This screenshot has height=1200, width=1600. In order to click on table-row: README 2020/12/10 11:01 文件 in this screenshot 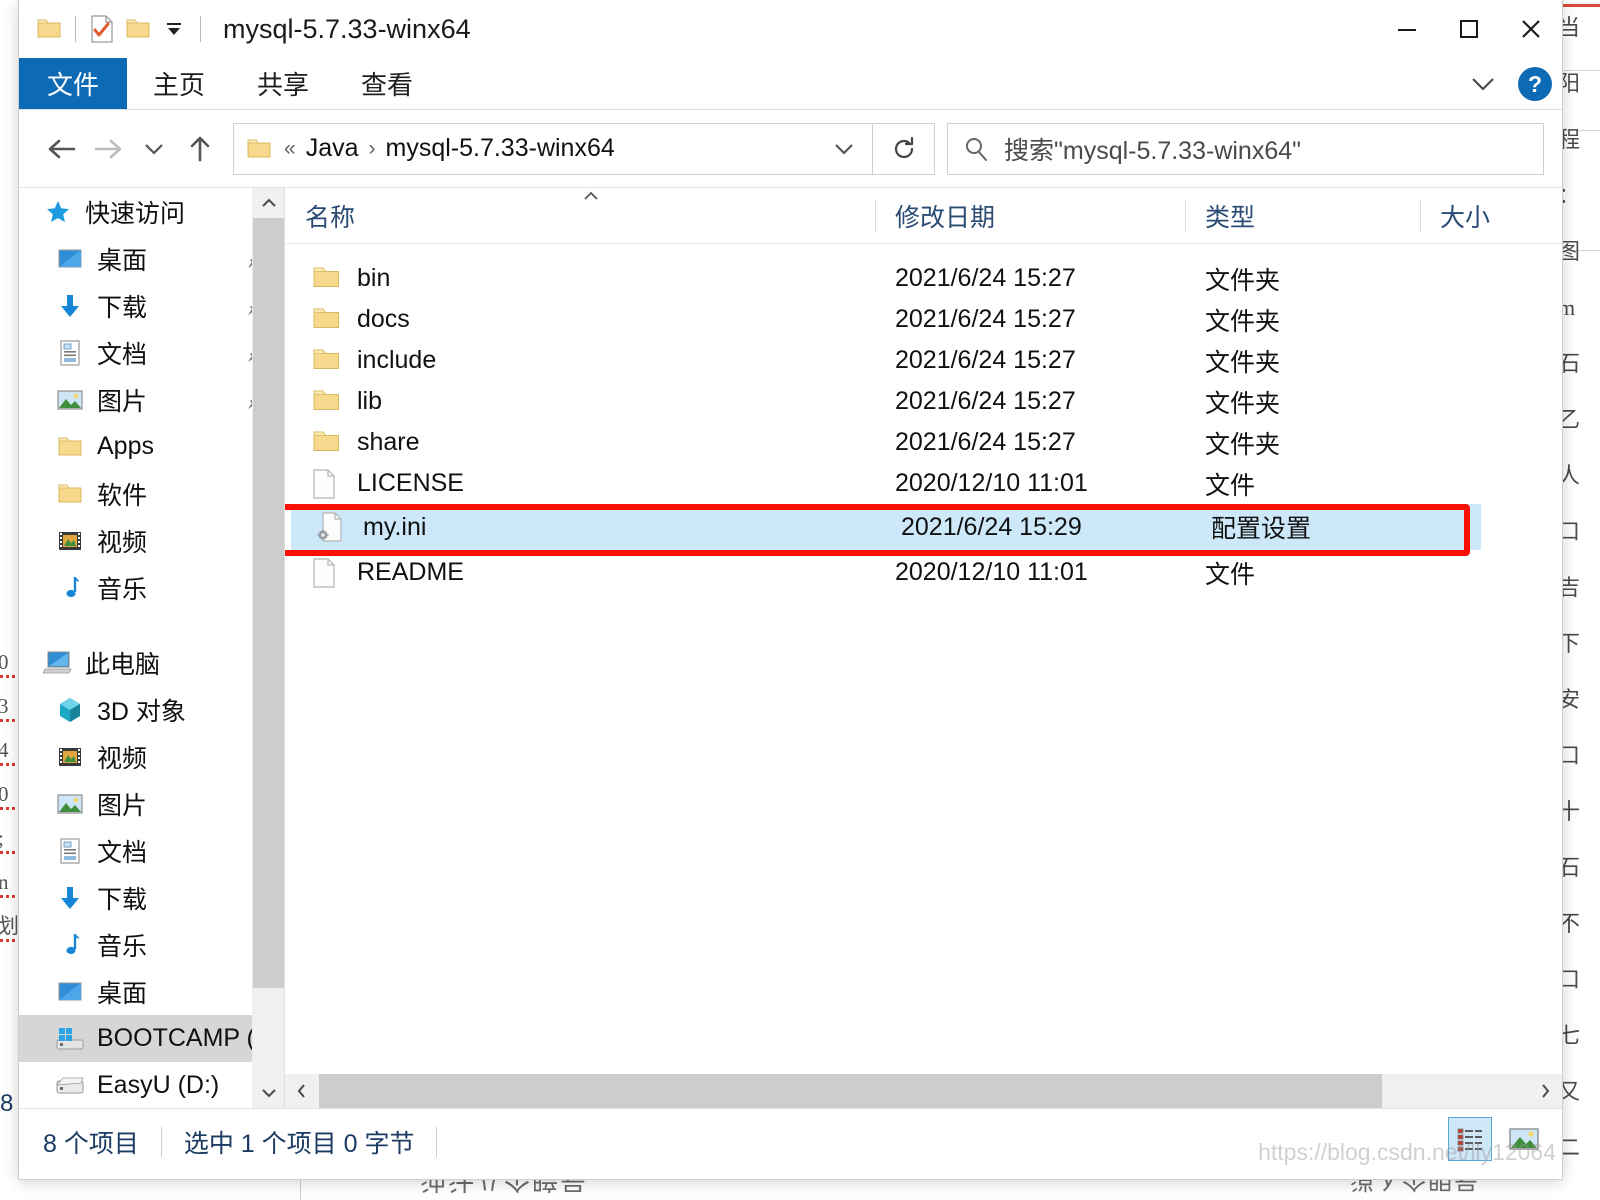, I will do `click(923, 572)`.